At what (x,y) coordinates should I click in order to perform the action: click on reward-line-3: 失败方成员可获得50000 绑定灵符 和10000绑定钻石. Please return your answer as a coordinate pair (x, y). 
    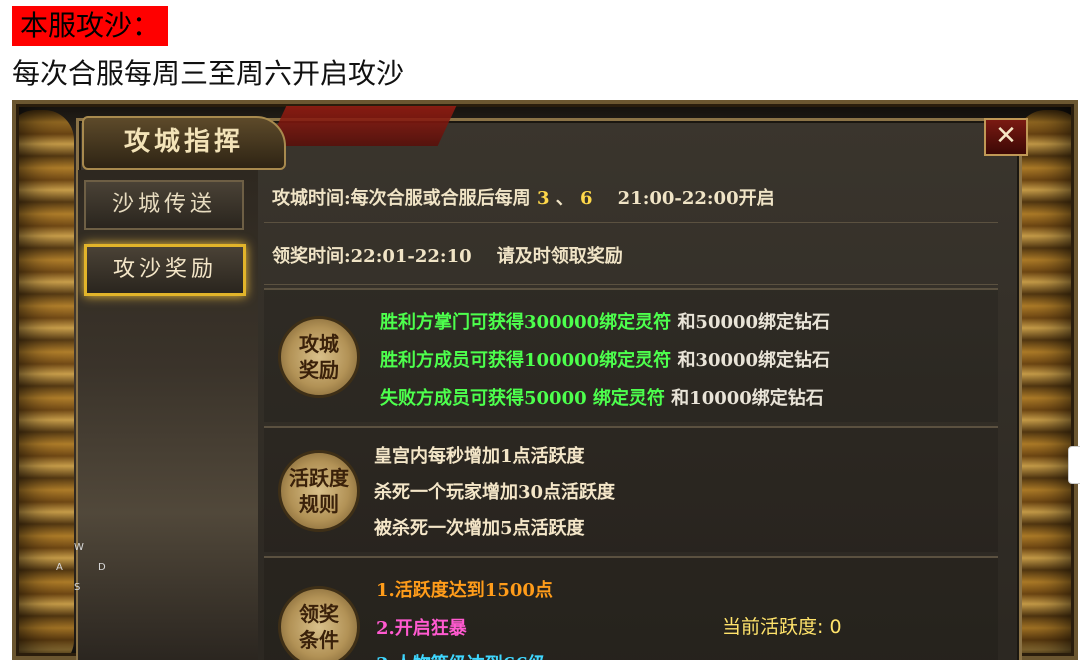
    Looking at the image, I should click on (602, 397).